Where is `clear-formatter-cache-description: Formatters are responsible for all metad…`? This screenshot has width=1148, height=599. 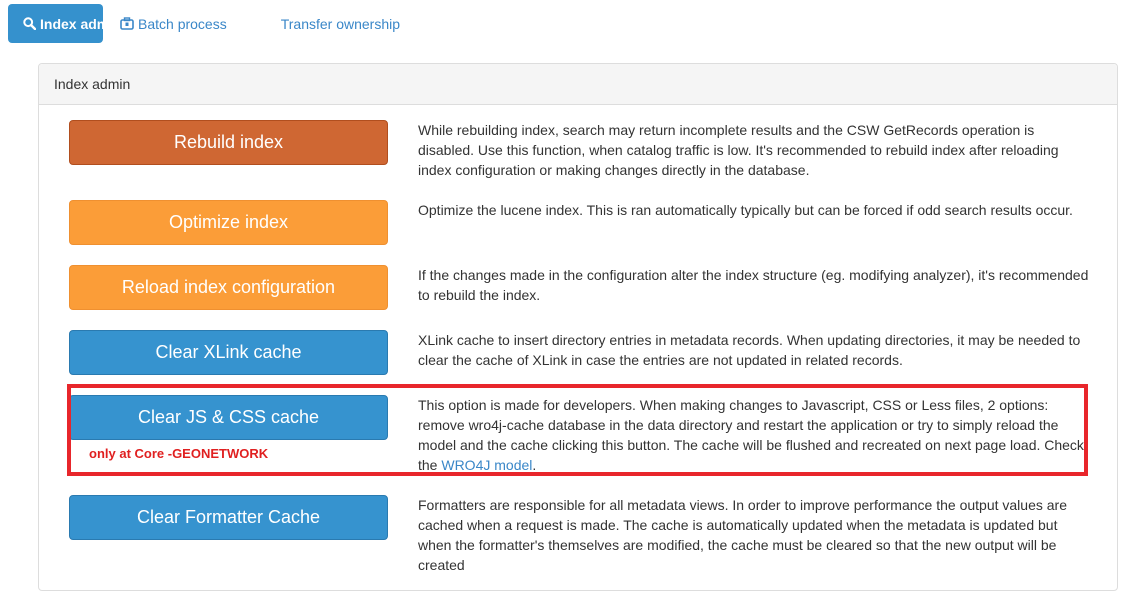 clear-formatter-cache-description: Formatters are responsible for all metad… is located at coordinates (742, 535).